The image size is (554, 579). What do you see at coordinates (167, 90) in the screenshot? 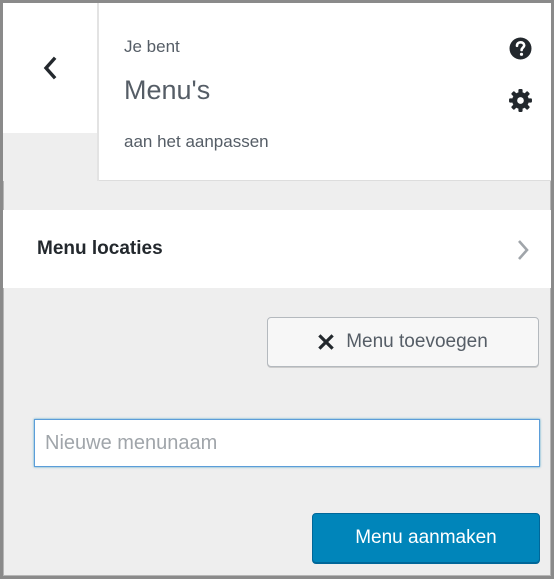
I see `page-title: Menu's` at bounding box center [167, 90].